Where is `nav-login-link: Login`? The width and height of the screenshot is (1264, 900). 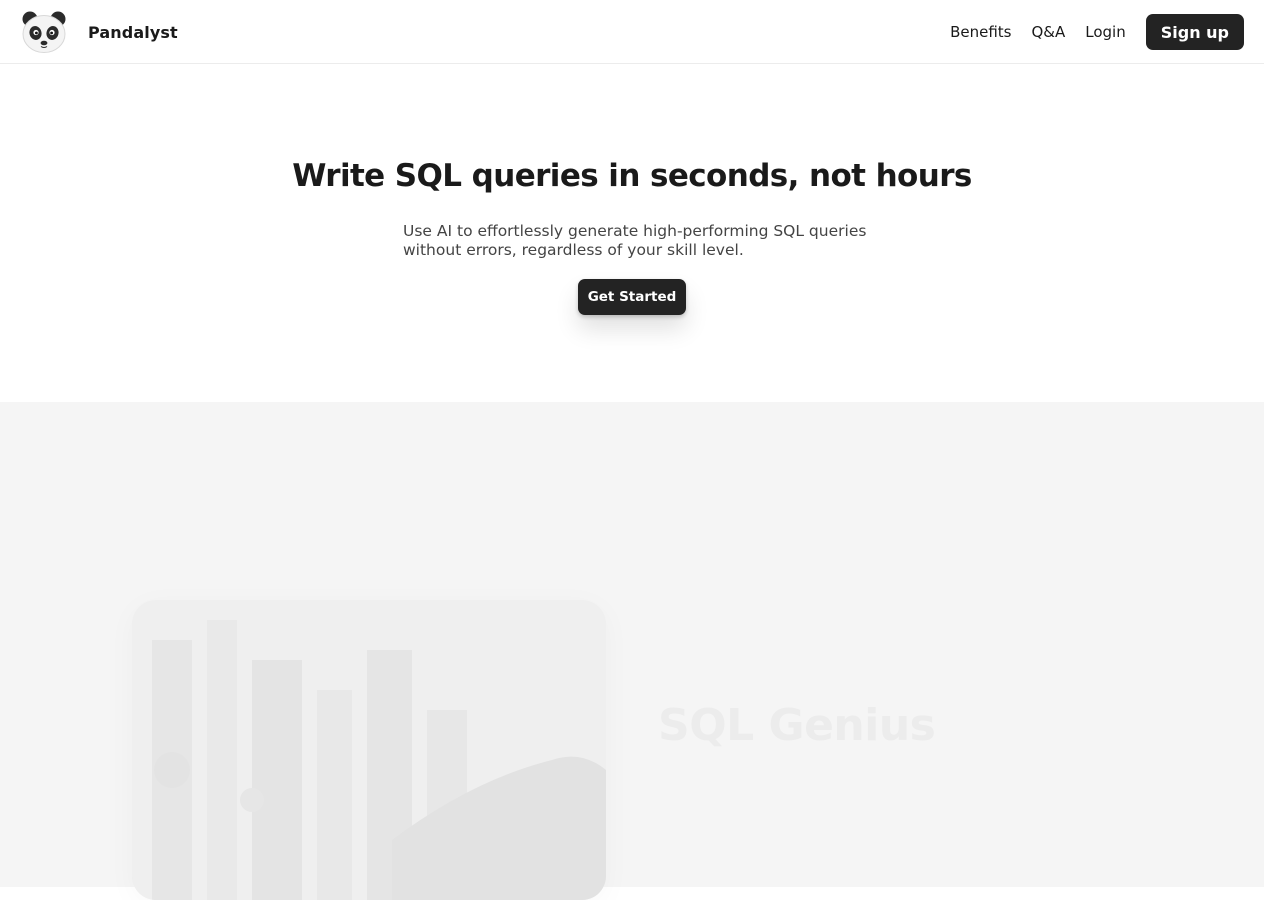
nav-login-link: Login is located at coordinates (1105, 32).